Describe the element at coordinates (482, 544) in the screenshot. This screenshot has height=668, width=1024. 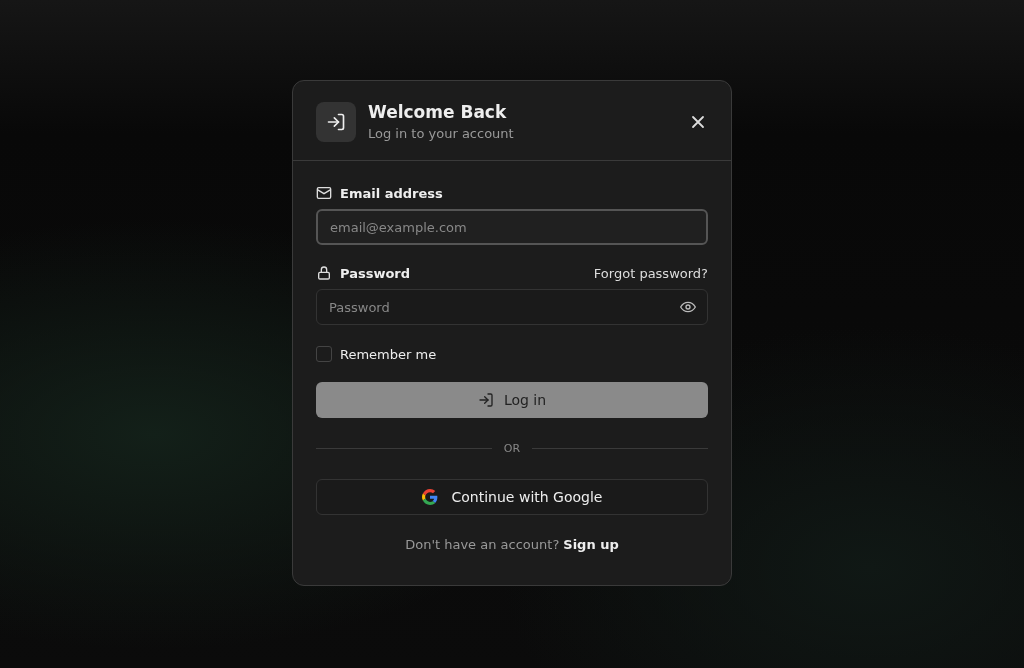
I see `signup-prompt: Don't have an account?` at that location.